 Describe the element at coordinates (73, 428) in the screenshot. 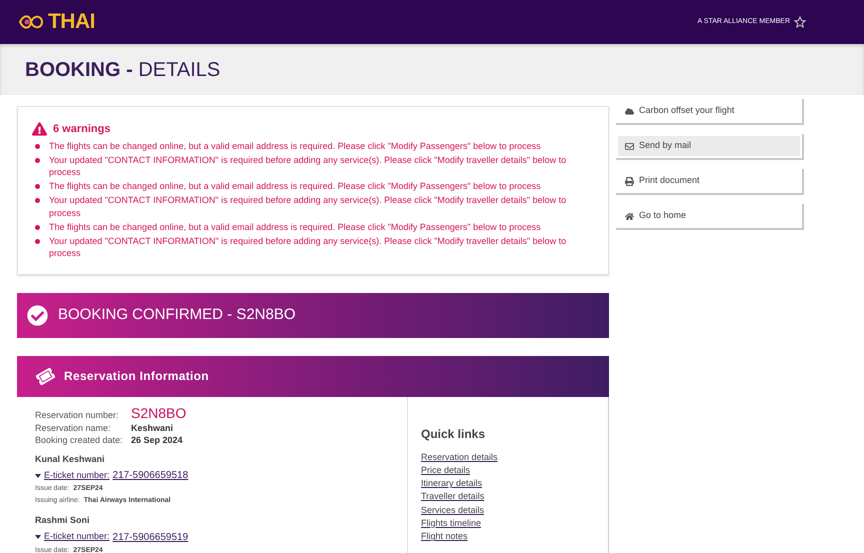

I see `field-label: Reservation name:` at that location.